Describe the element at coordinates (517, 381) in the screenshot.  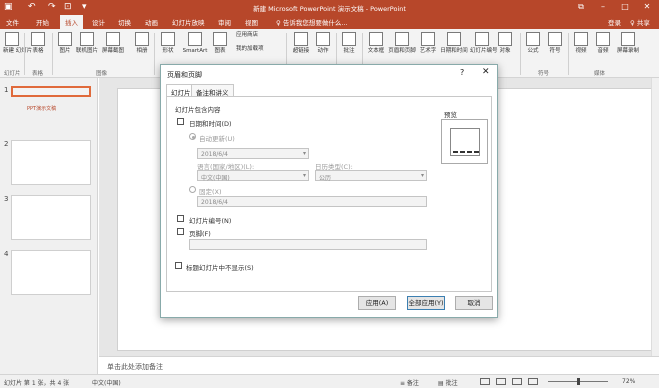
I see `reading-view-icon` at that location.